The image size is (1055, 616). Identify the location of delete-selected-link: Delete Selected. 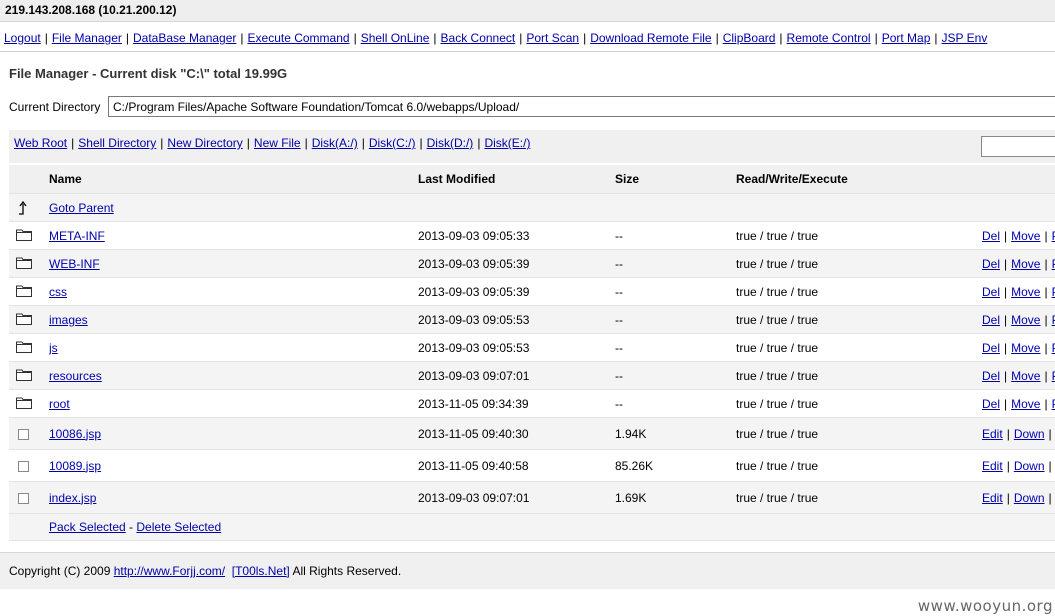
(178, 527).